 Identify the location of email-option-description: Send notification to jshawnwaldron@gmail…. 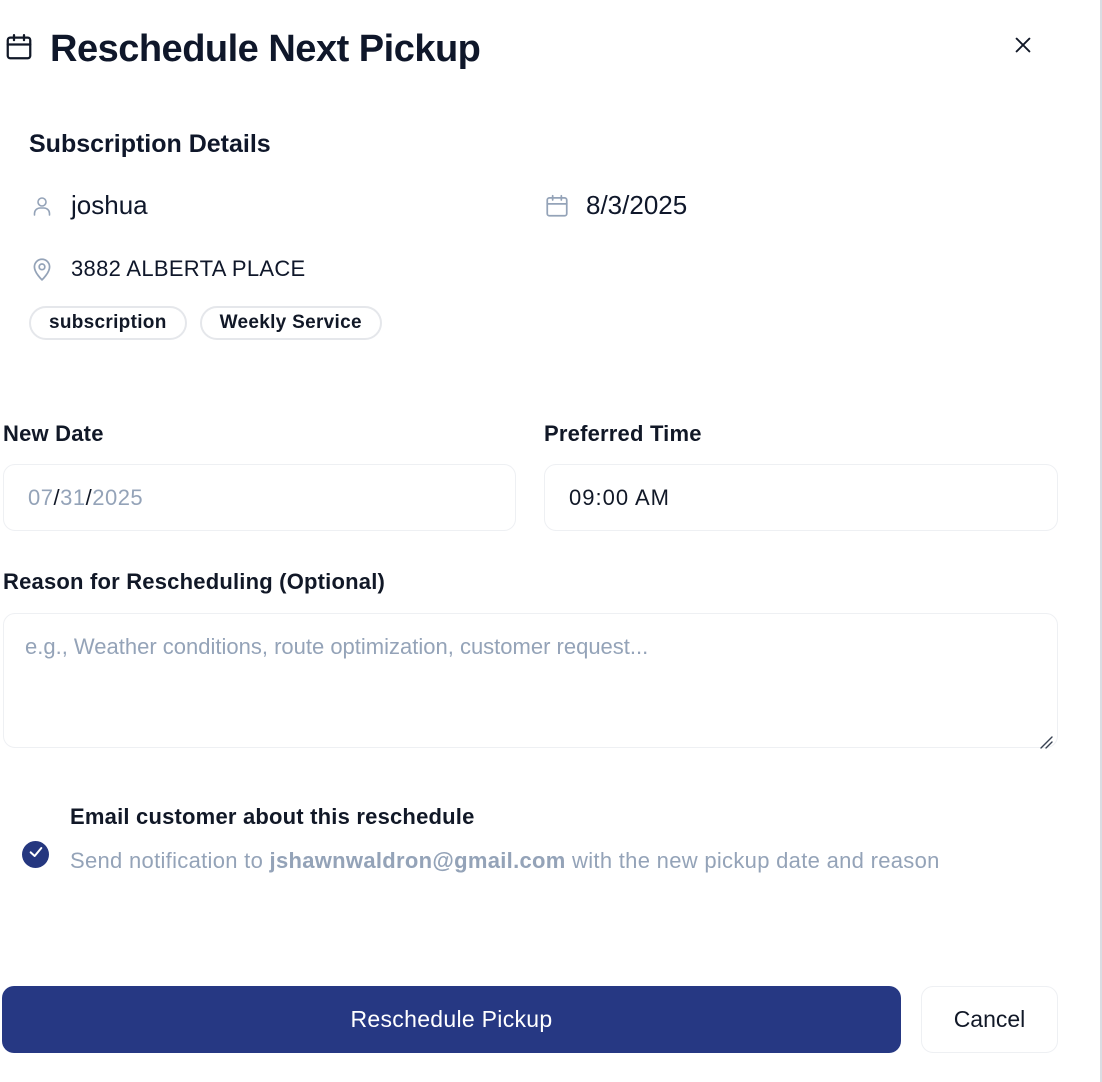
(530, 861).